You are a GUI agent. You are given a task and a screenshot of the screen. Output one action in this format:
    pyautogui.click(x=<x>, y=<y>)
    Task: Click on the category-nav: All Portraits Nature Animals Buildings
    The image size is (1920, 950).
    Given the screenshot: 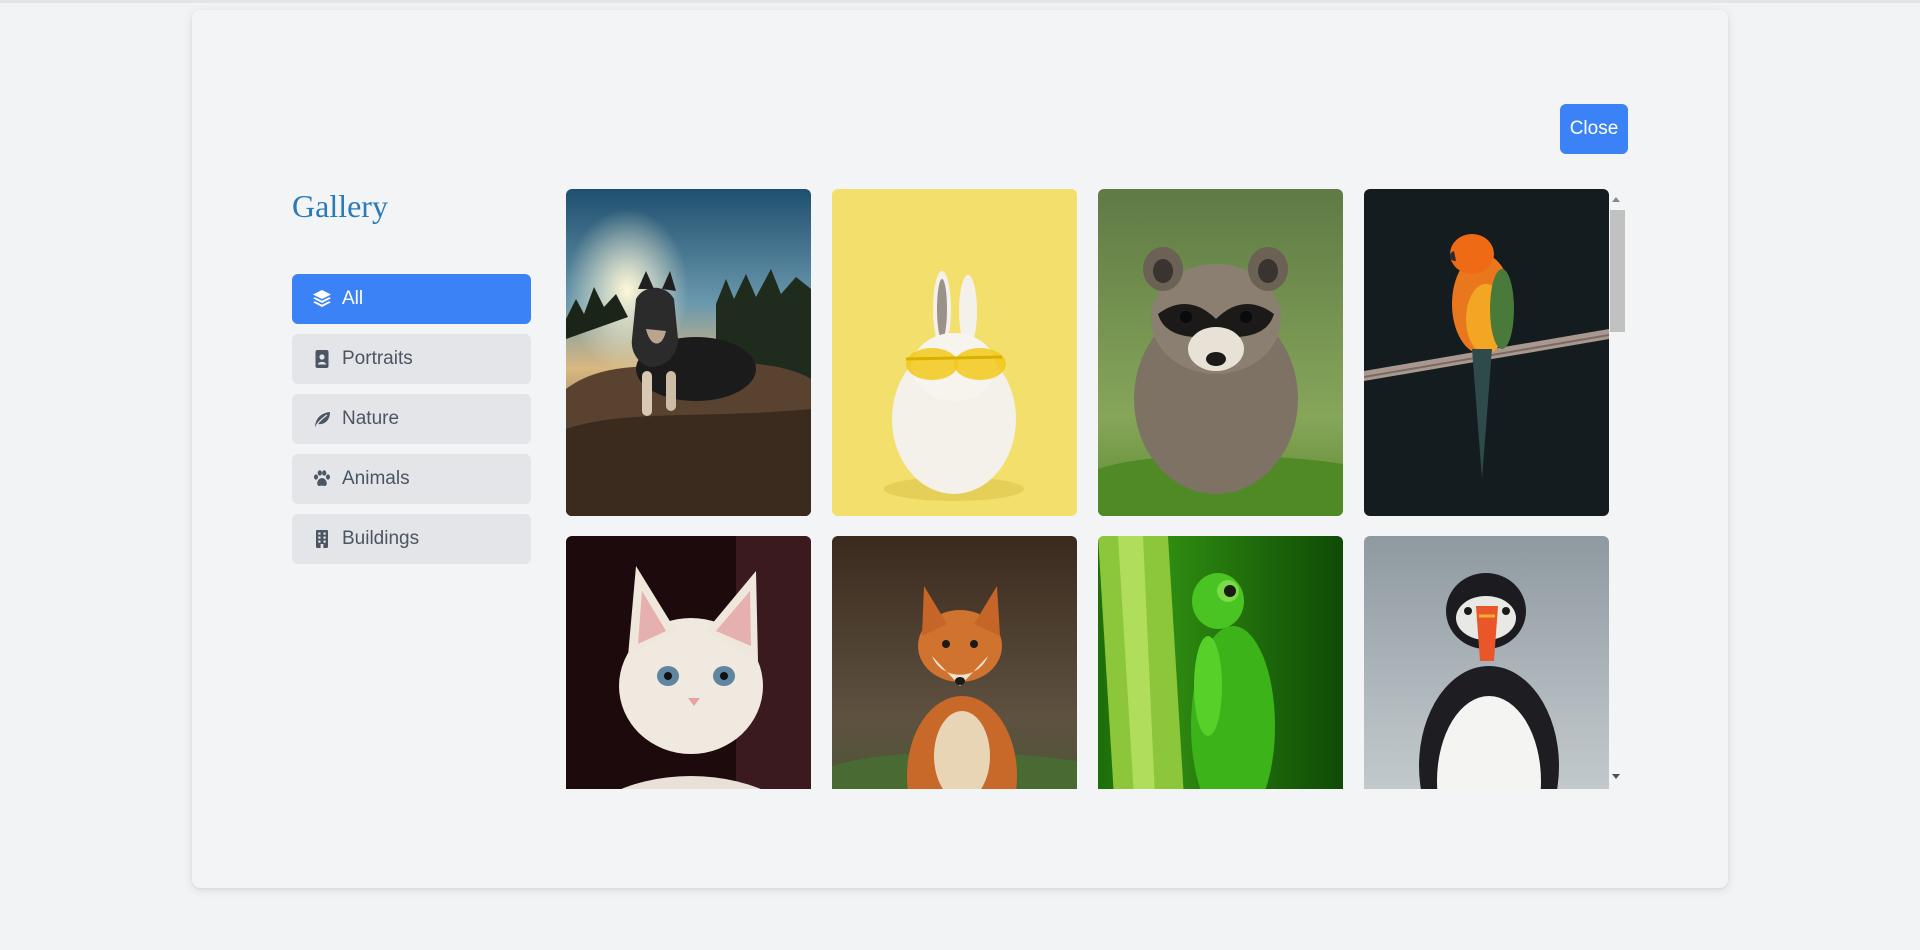 What is the action you would take?
    pyautogui.click(x=411, y=424)
    